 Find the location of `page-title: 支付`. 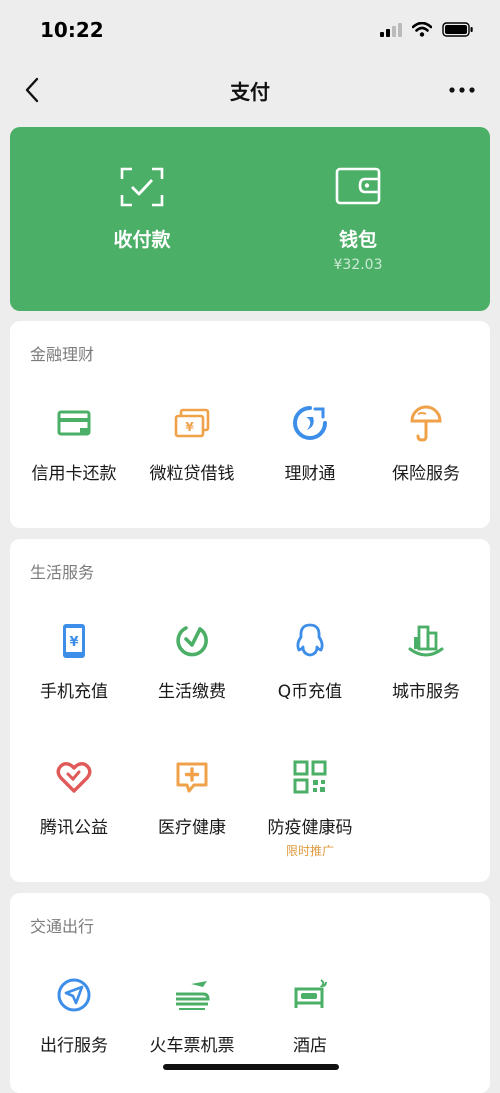

page-title: 支付 is located at coordinates (250, 92).